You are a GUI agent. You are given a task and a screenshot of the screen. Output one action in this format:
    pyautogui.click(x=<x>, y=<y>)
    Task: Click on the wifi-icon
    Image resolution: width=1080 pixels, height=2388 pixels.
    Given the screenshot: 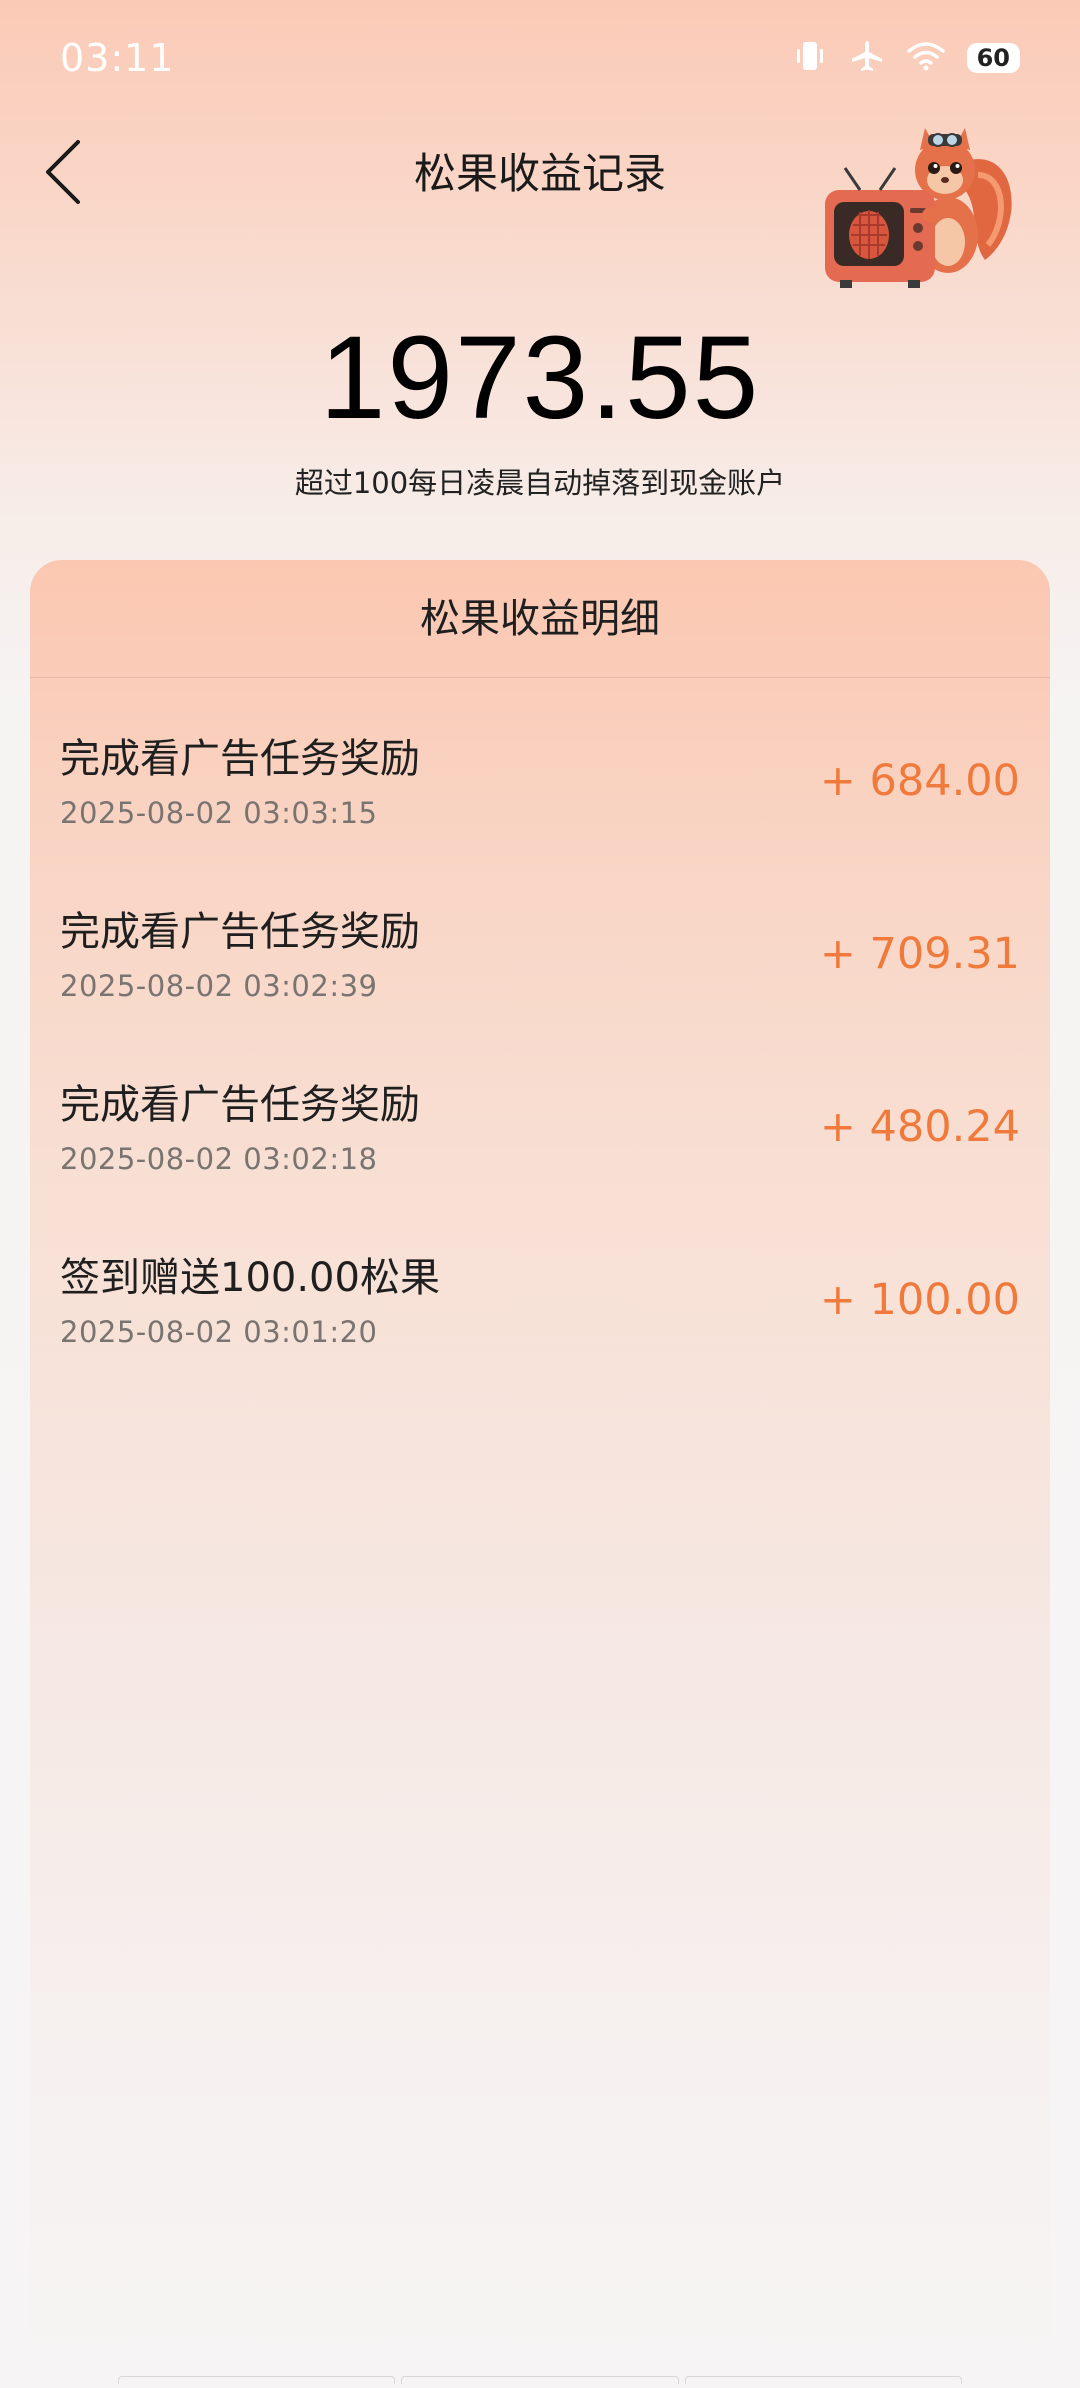 What is the action you would take?
    pyautogui.click(x=925, y=58)
    